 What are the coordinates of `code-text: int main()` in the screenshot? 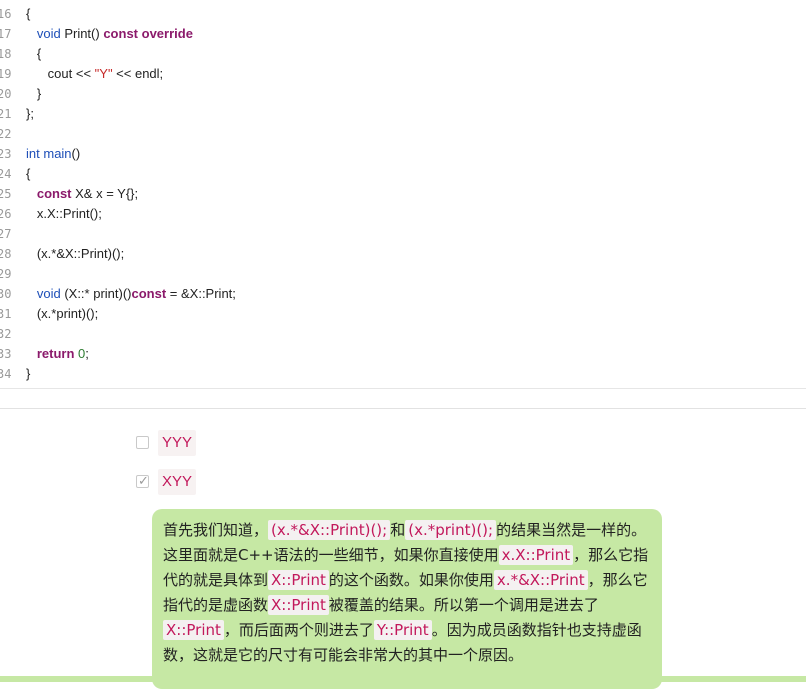 It's located at (53, 154).